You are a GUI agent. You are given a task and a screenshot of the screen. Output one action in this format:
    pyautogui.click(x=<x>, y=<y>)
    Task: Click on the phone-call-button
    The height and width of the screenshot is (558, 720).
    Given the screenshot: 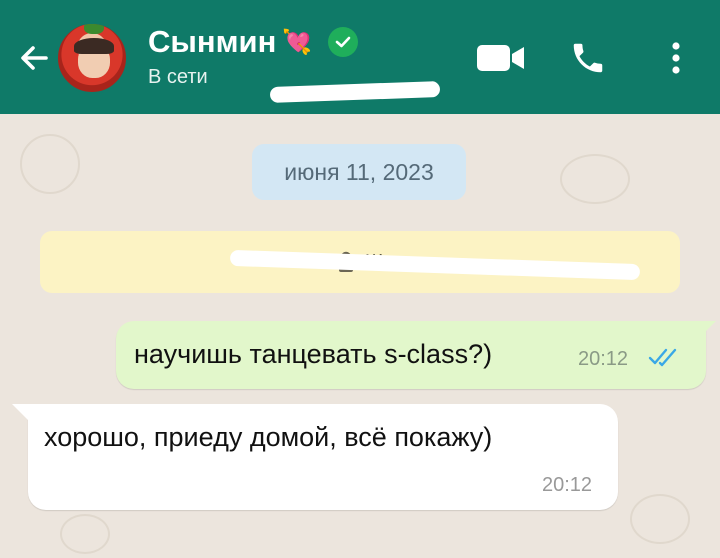 What is the action you would take?
    pyautogui.click(x=588, y=58)
    